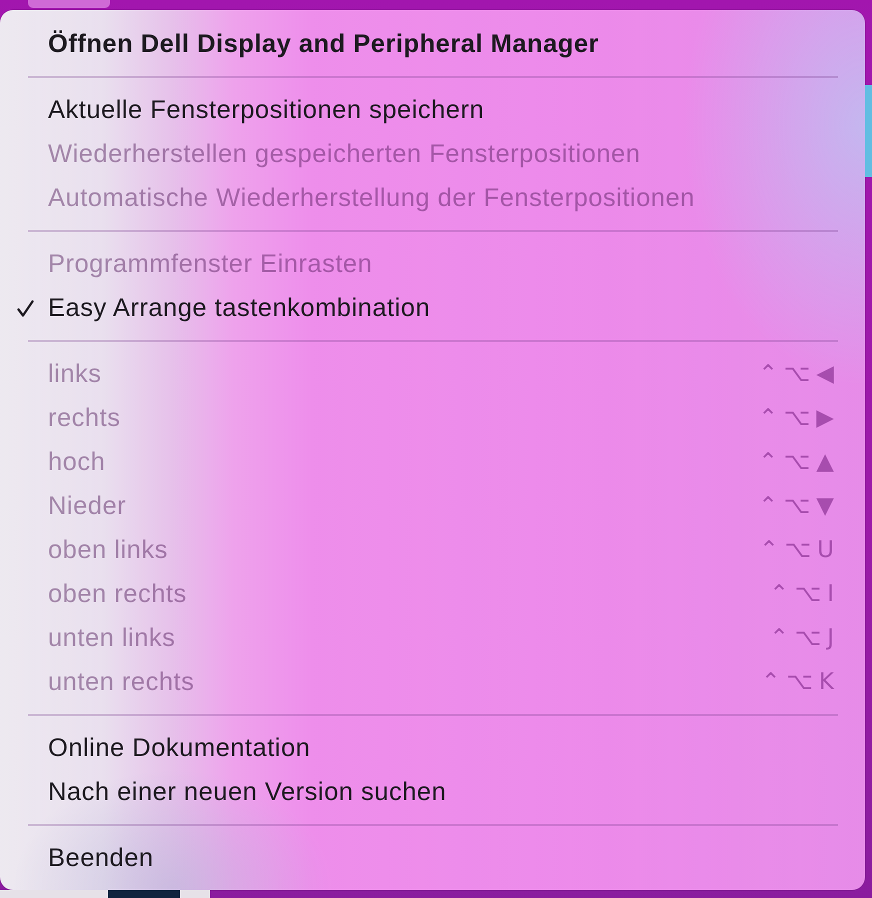  What do you see at coordinates (799, 506) in the screenshot?
I see `keyboard-shortcut: ⌃⌥▼` at bounding box center [799, 506].